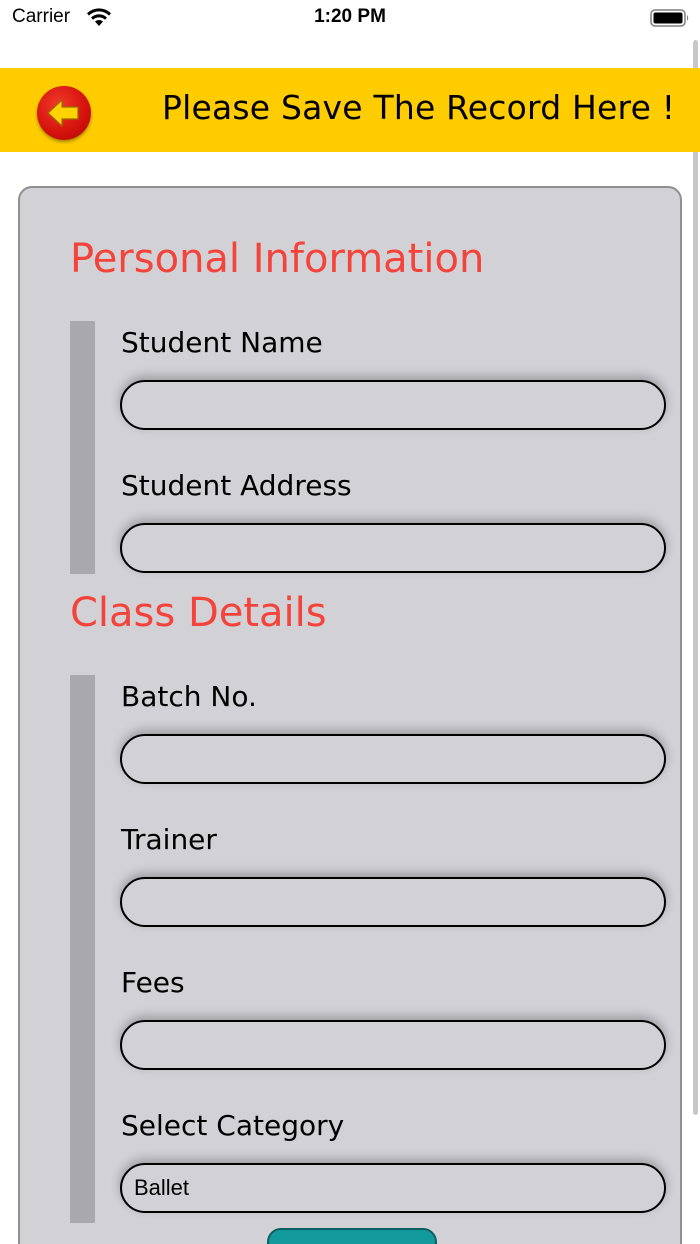  What do you see at coordinates (393, 759) in the screenshot?
I see `batch-field` at bounding box center [393, 759].